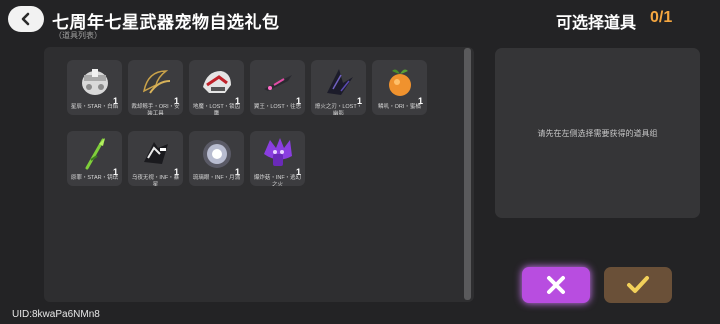 The width and height of the screenshot is (720, 324). Describe the element at coordinates (661, 17) in the screenshot. I see `select-count: 0/1` at that location.